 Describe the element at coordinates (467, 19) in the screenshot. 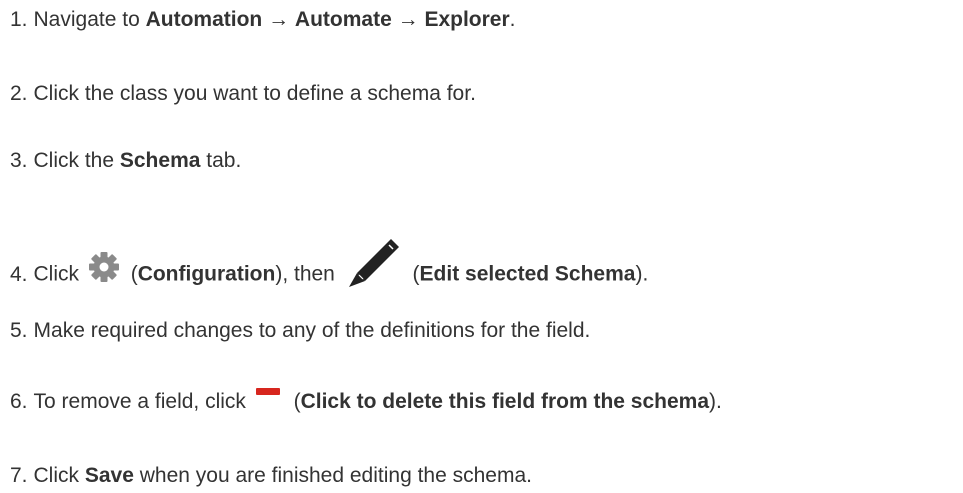

I see `menu-explorer: Explorer` at that location.